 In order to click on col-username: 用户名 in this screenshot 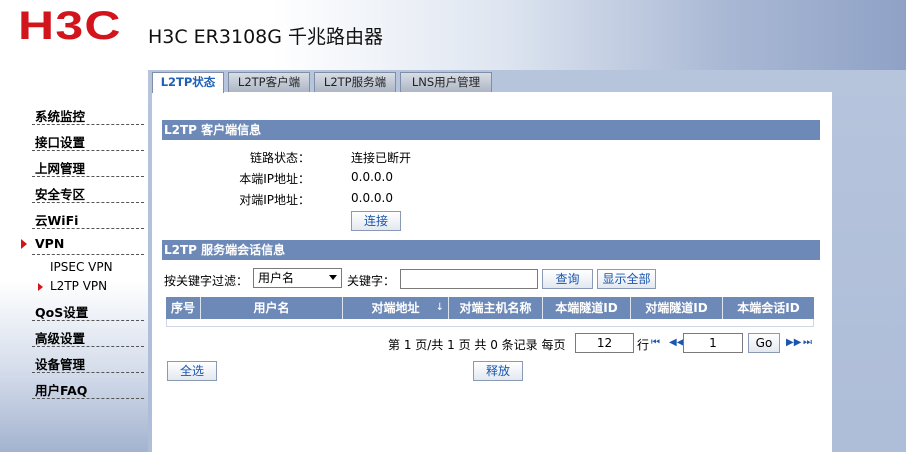, I will do `click(272, 308)`.